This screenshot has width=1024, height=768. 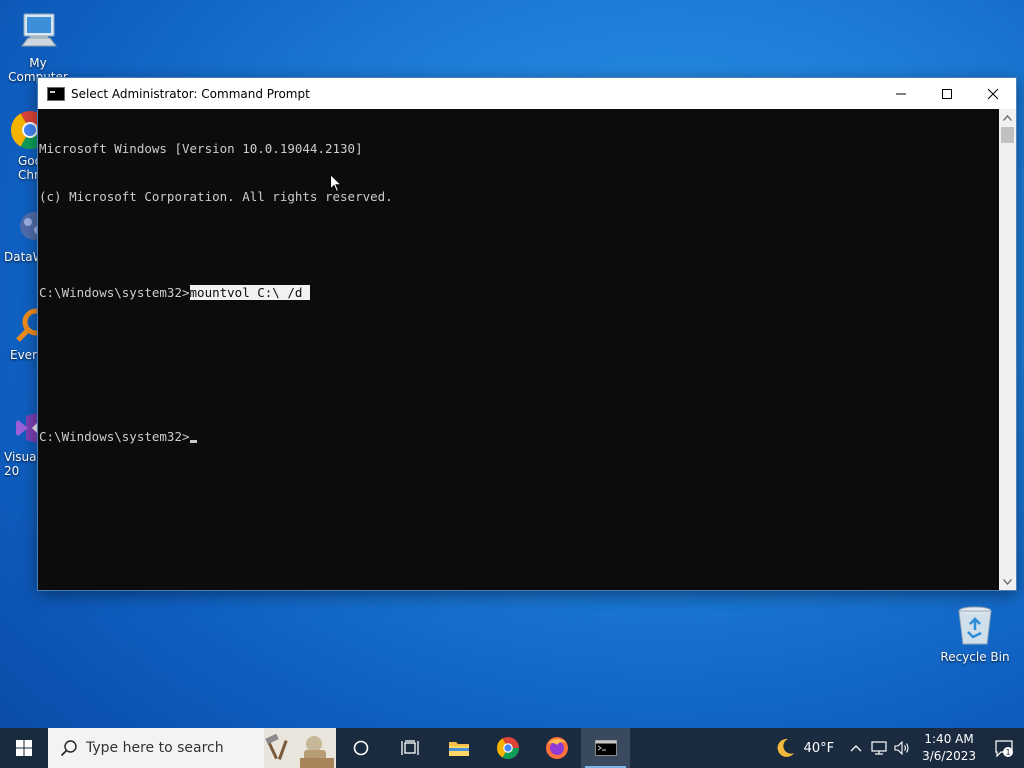 What do you see at coordinates (1007, 349) in the screenshot?
I see `vertical-scrollbar` at bounding box center [1007, 349].